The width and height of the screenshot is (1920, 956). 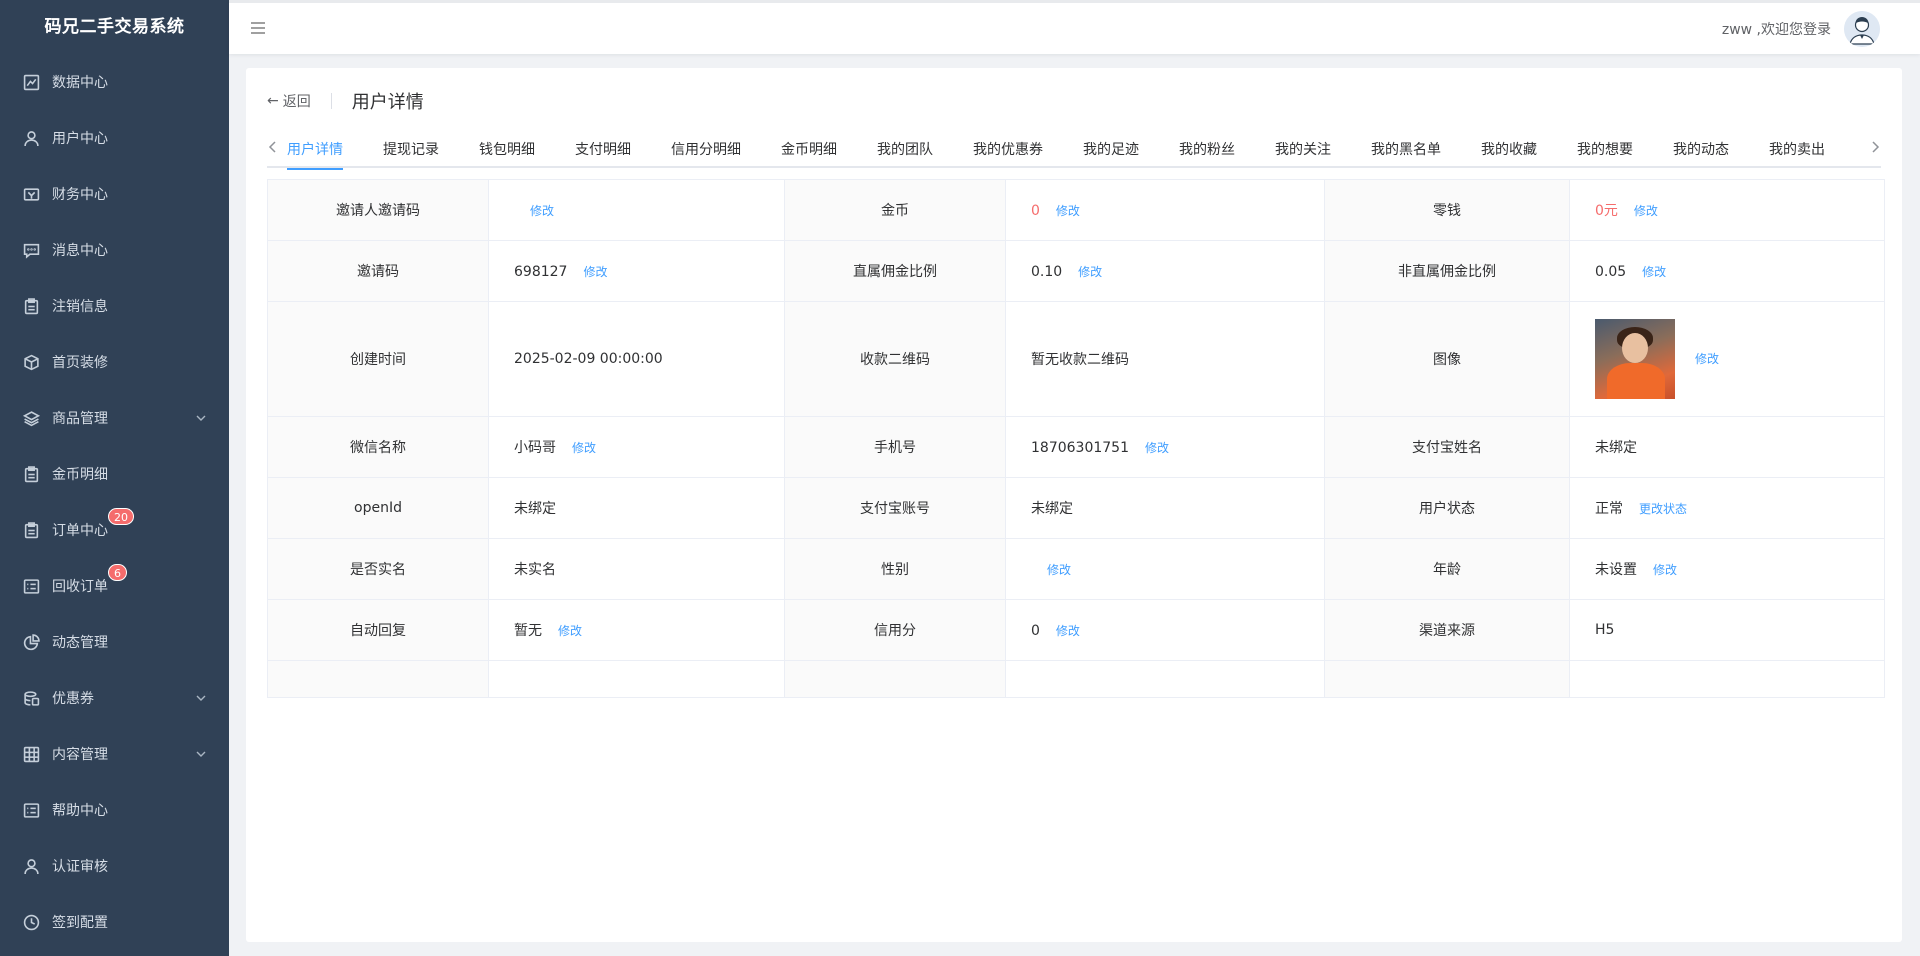 What do you see at coordinates (1663, 509) in the screenshot?
I see `change-status-link: 更改状态` at bounding box center [1663, 509].